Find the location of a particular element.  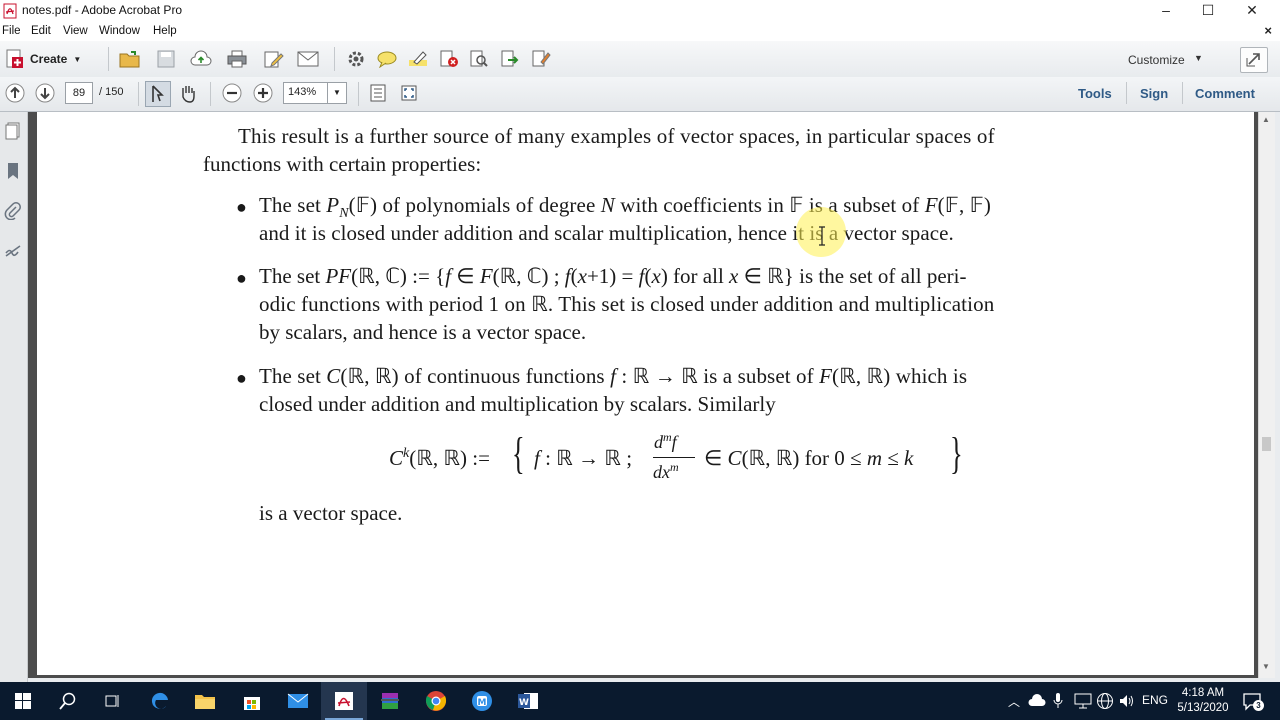

show-hidden-icons: ︿ is located at coordinates (1014, 701).